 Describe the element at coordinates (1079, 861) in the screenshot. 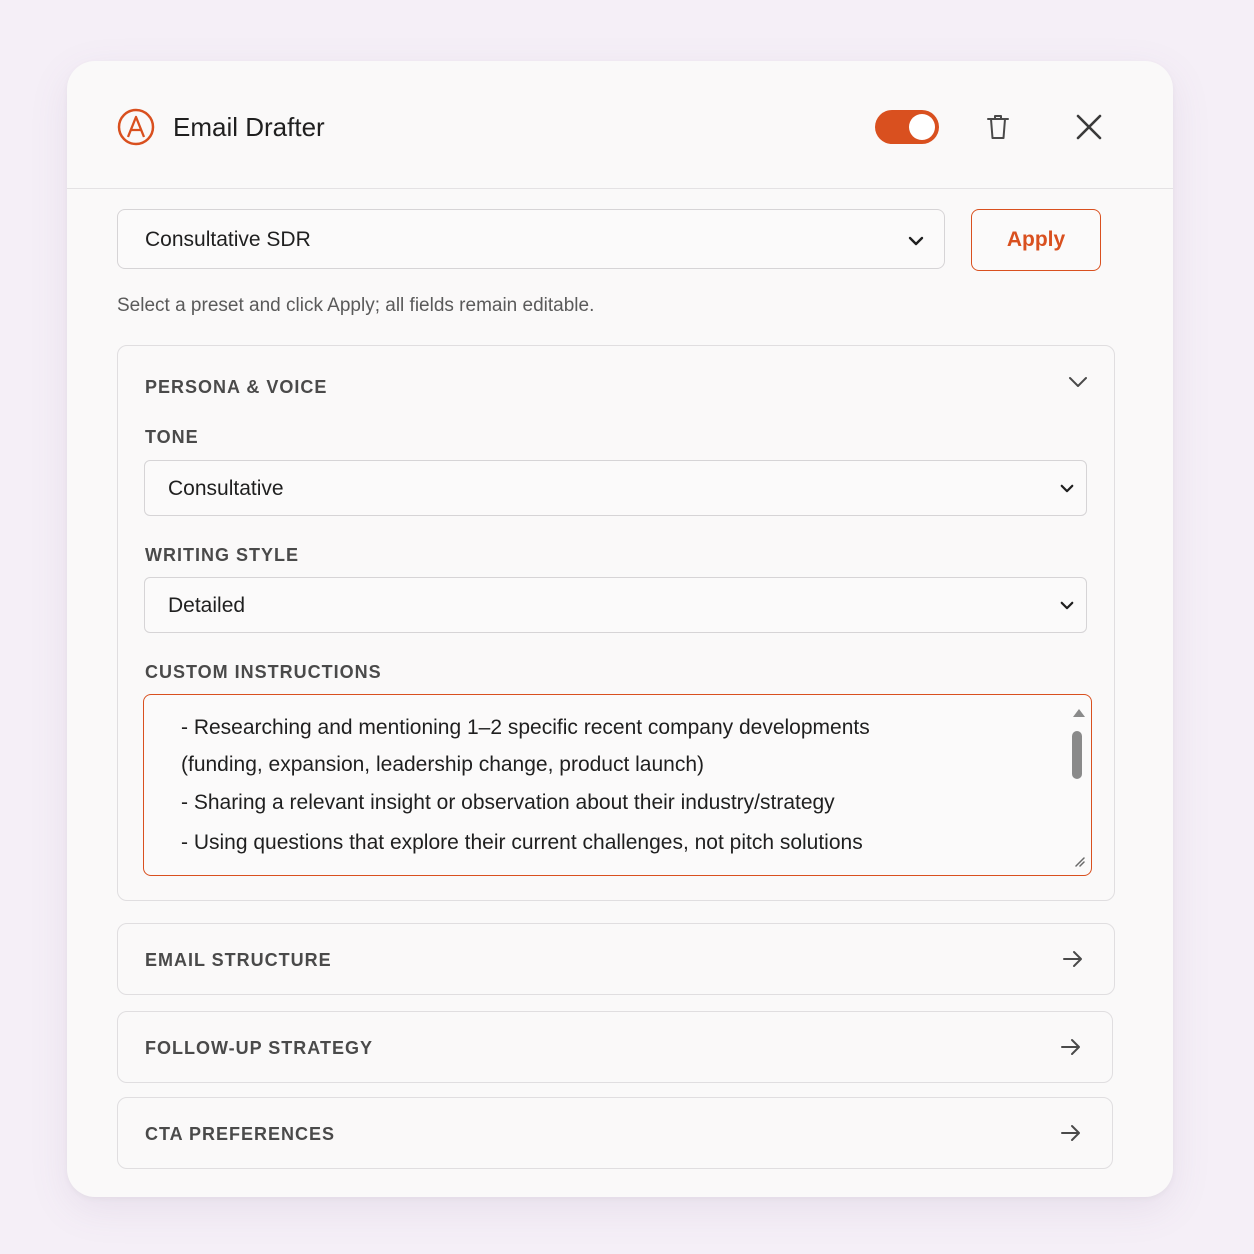

I see `resize-handle-icon` at that location.